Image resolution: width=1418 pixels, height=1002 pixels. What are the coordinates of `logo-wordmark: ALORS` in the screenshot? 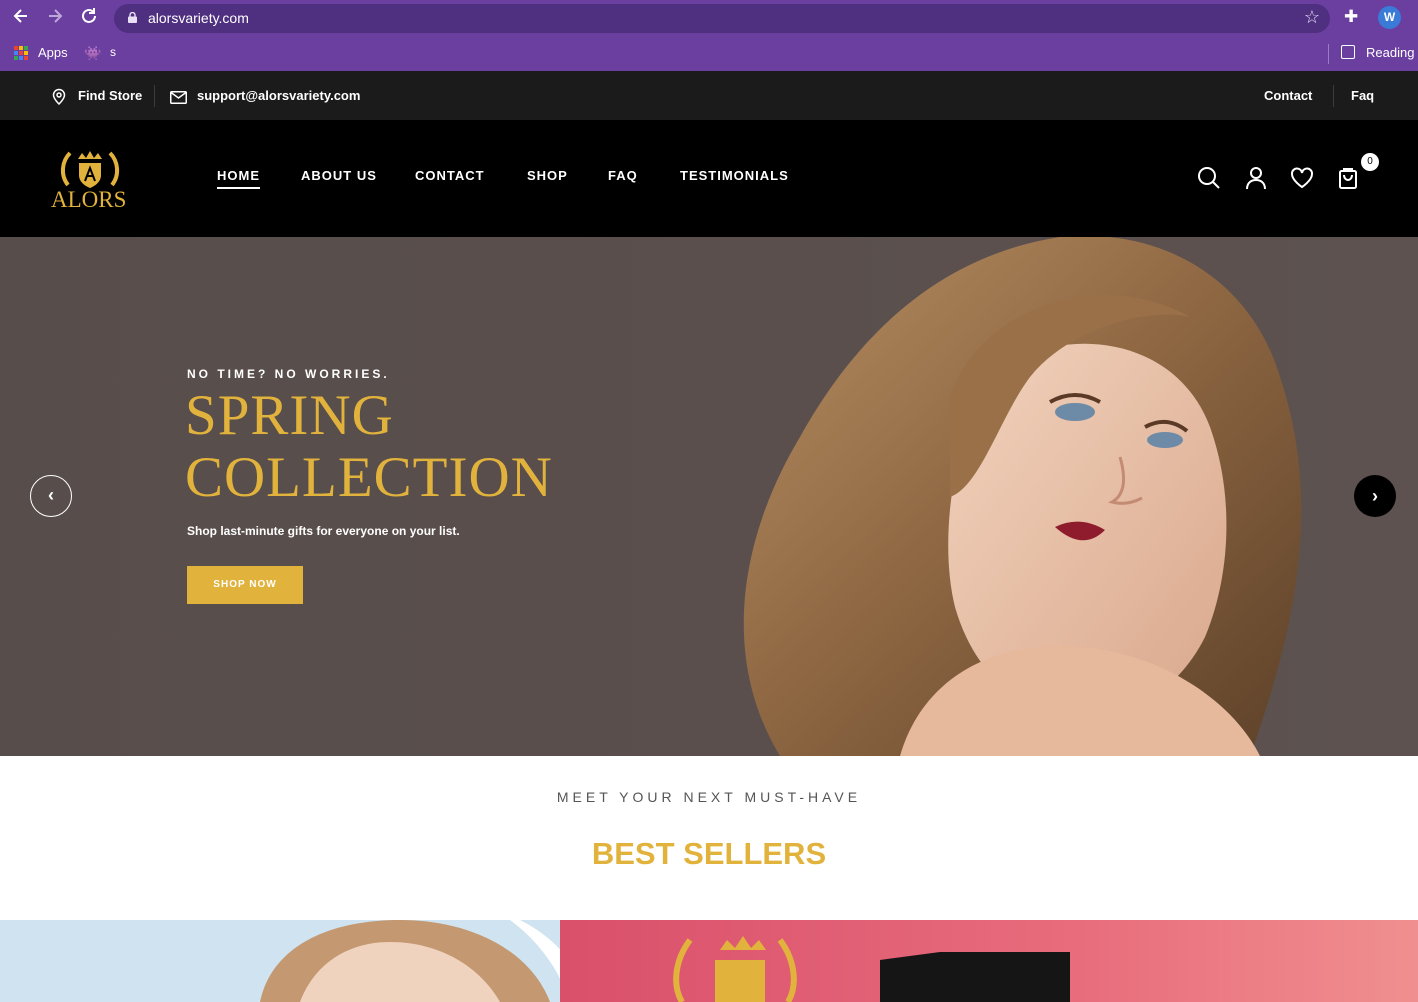 It's located at (88, 200).